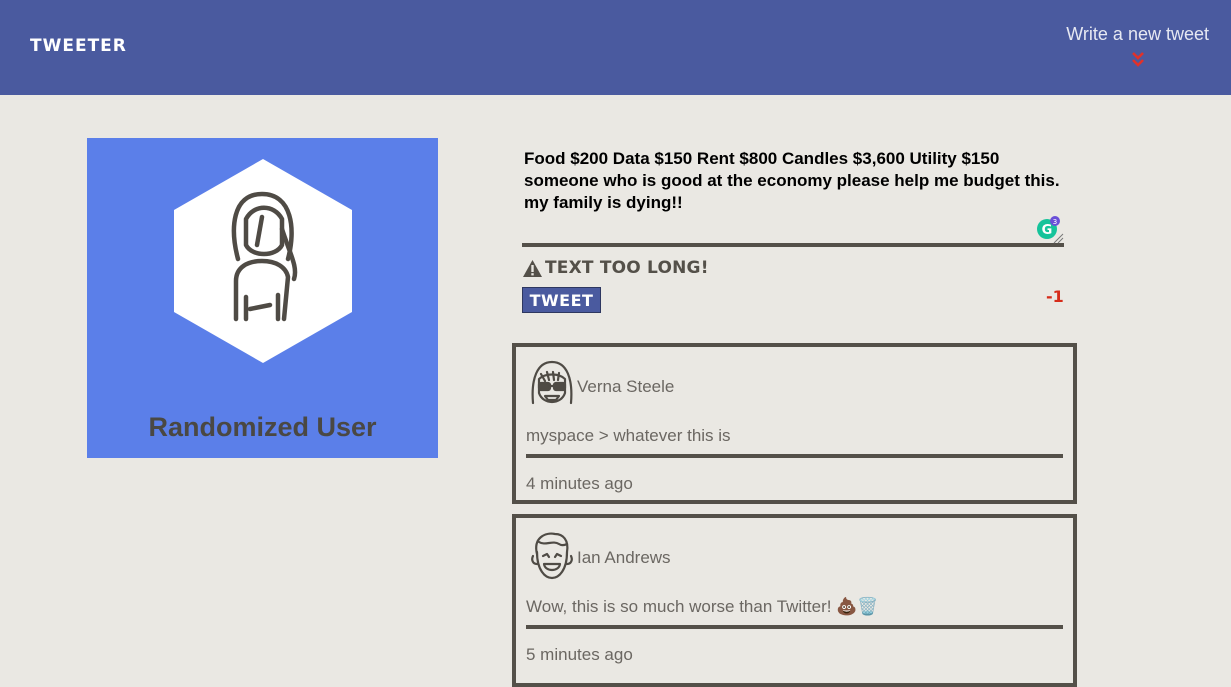 The image size is (1231, 687). What do you see at coordinates (625, 387) in the screenshot?
I see `tweet-author: Verna Steele` at bounding box center [625, 387].